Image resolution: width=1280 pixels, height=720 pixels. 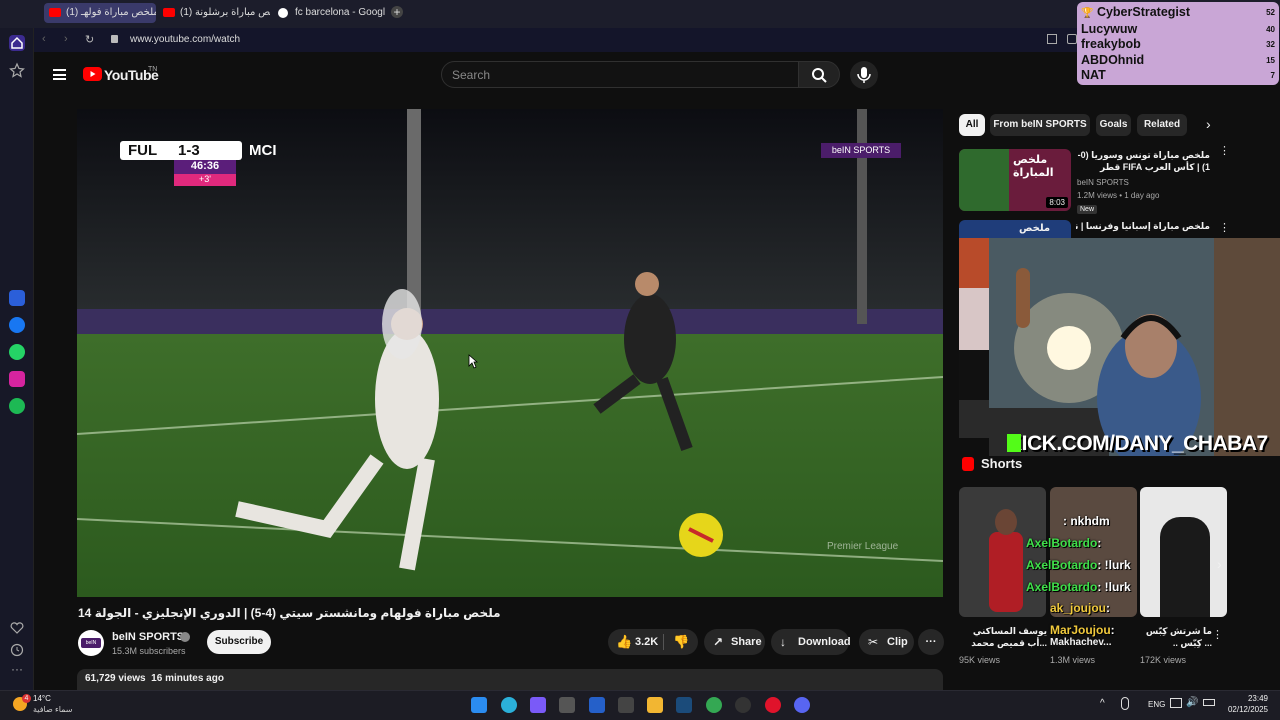 What do you see at coordinates (1099, 543) in the screenshot?
I see `chat-text: :` at bounding box center [1099, 543].